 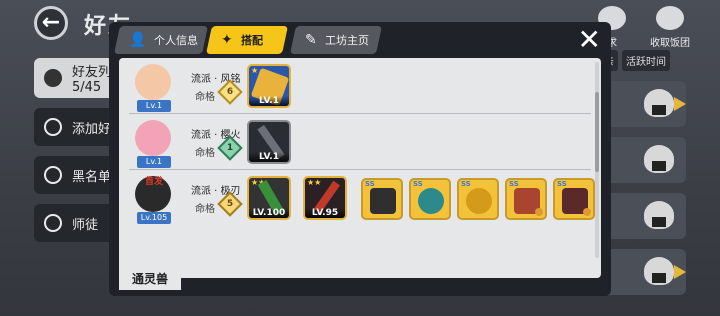 I want to click on add-friend-icon, so click(x=53, y=127).